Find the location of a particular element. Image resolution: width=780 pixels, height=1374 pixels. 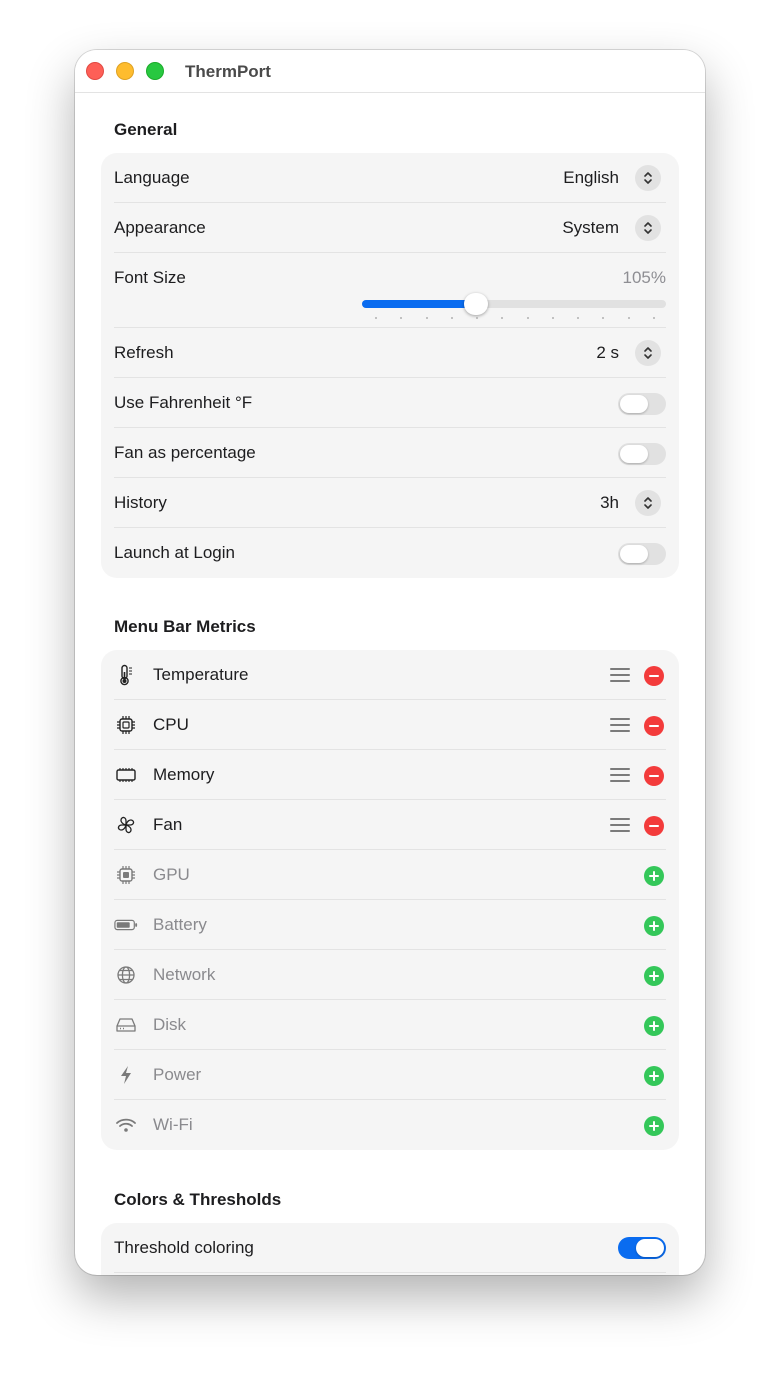

refresh-value: 2 s is located at coordinates (607, 353).